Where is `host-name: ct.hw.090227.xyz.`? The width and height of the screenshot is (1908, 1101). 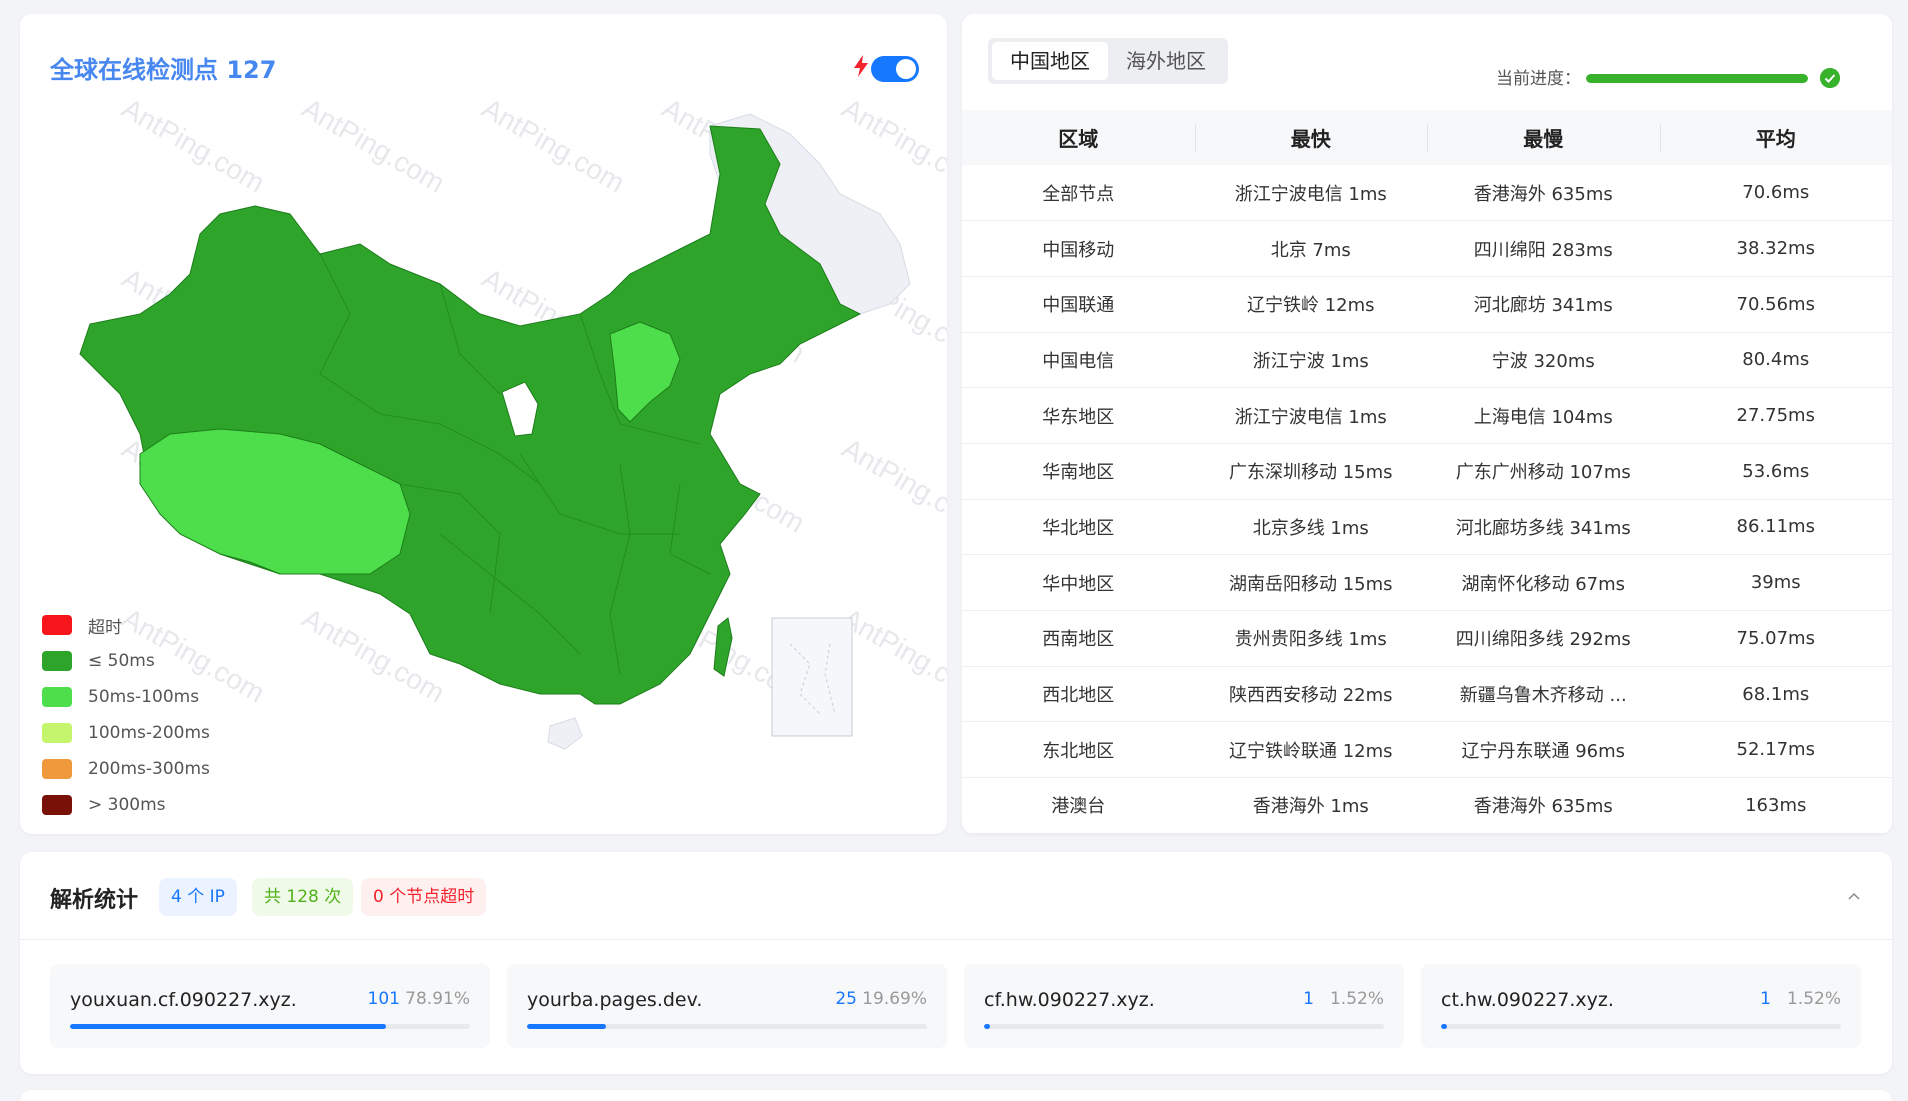 host-name: ct.hw.090227.xyz. is located at coordinates (1527, 1000).